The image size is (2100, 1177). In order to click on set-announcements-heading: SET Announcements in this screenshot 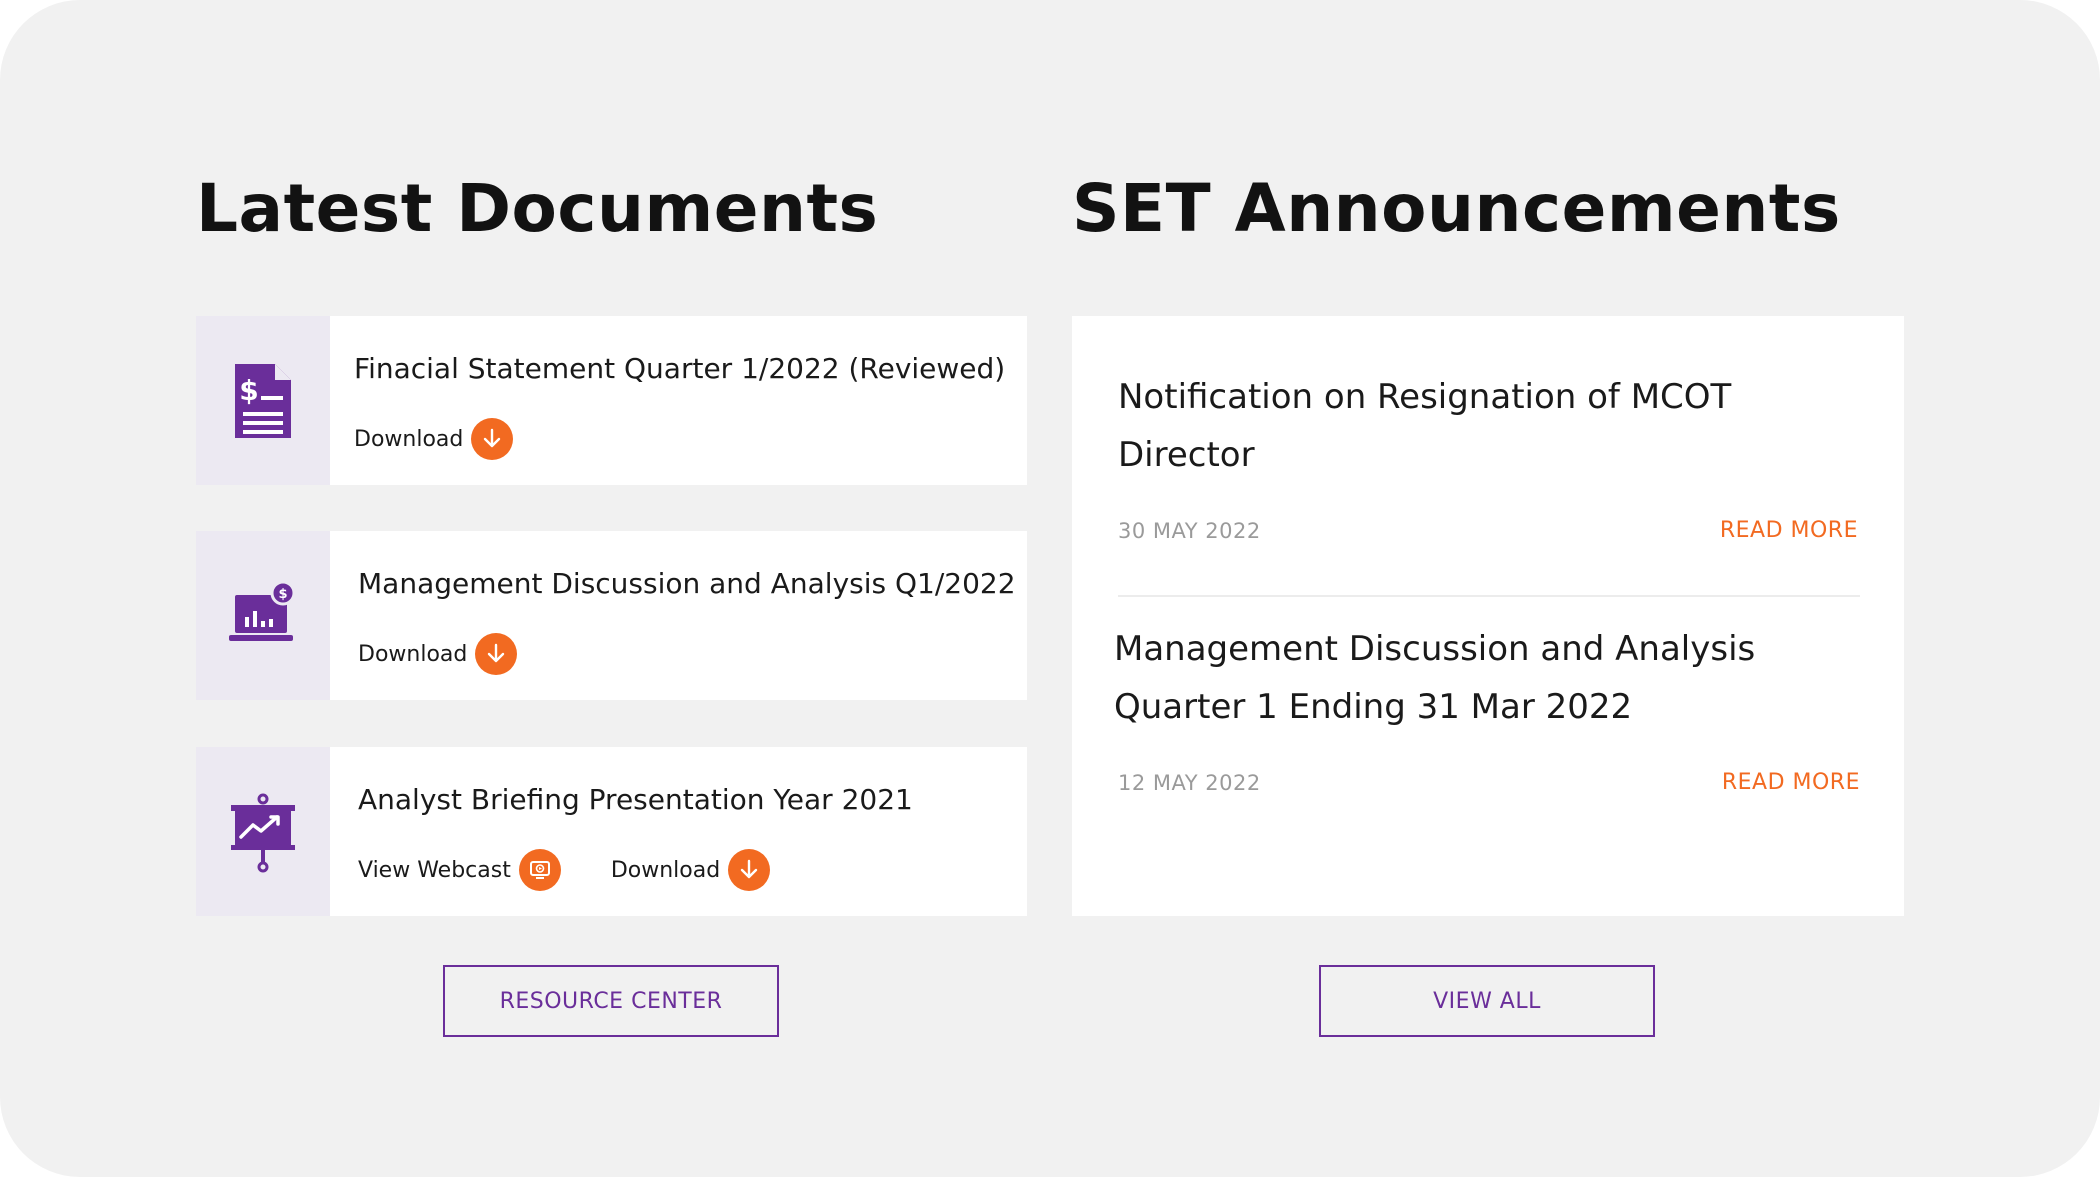, I will do `click(1456, 208)`.